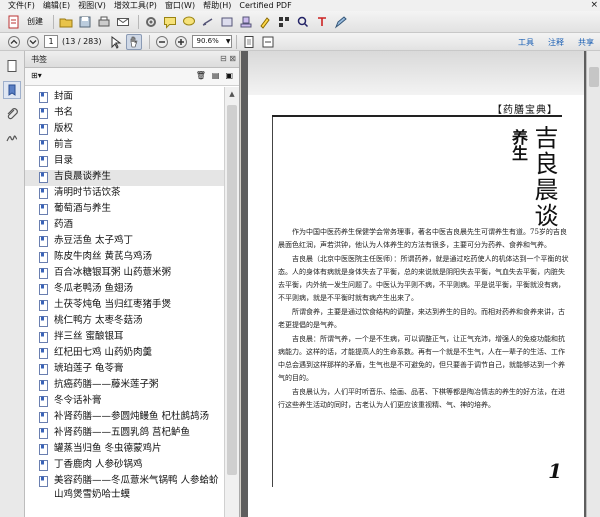 The width and height of the screenshot is (600, 517). I want to click on chevron-down-icon: ▼, so click(228, 41).